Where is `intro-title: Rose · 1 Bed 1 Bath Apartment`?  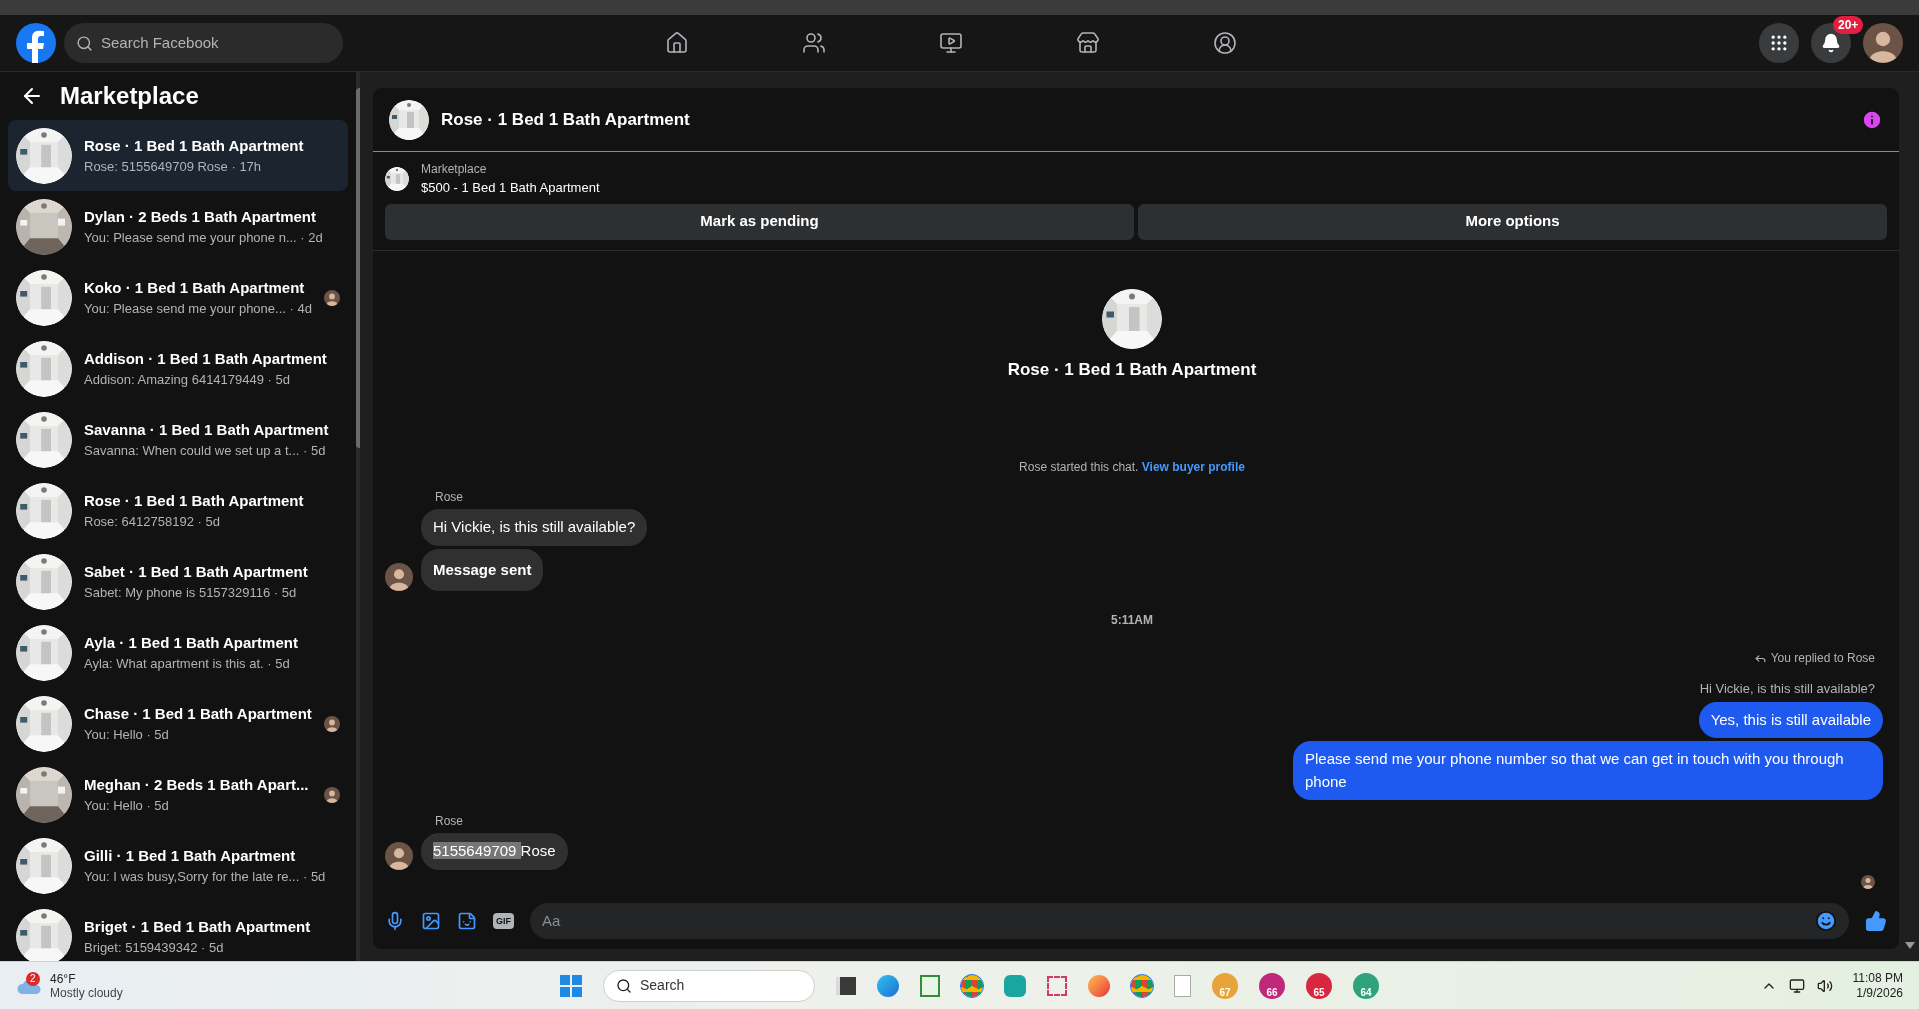 intro-title: Rose · 1 Bed 1 Bath Apartment is located at coordinates (1132, 369).